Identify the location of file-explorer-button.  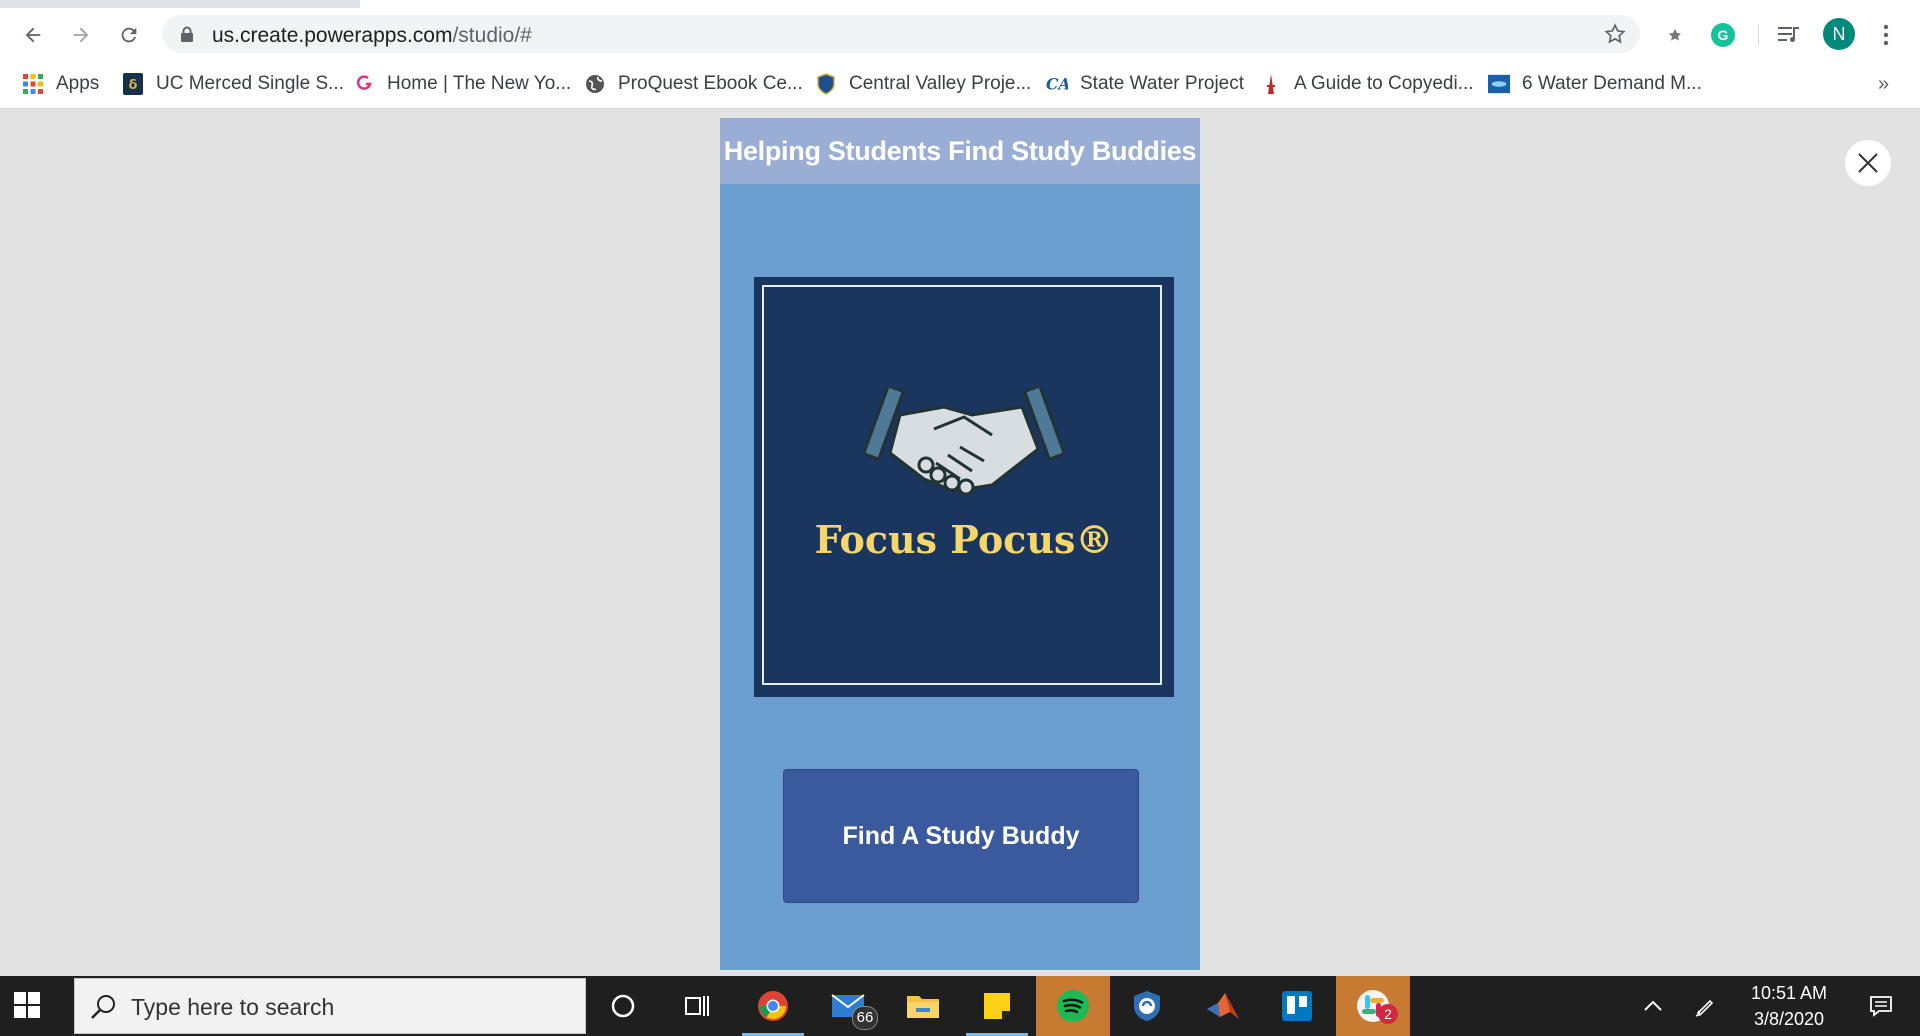
(923, 1006).